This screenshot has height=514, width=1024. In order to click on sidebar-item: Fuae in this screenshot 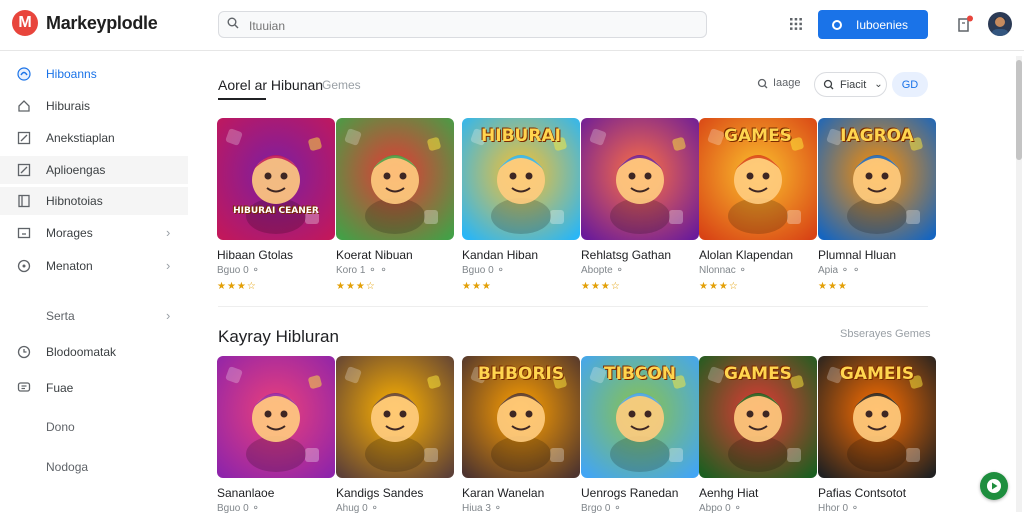, I will do `click(94, 388)`.